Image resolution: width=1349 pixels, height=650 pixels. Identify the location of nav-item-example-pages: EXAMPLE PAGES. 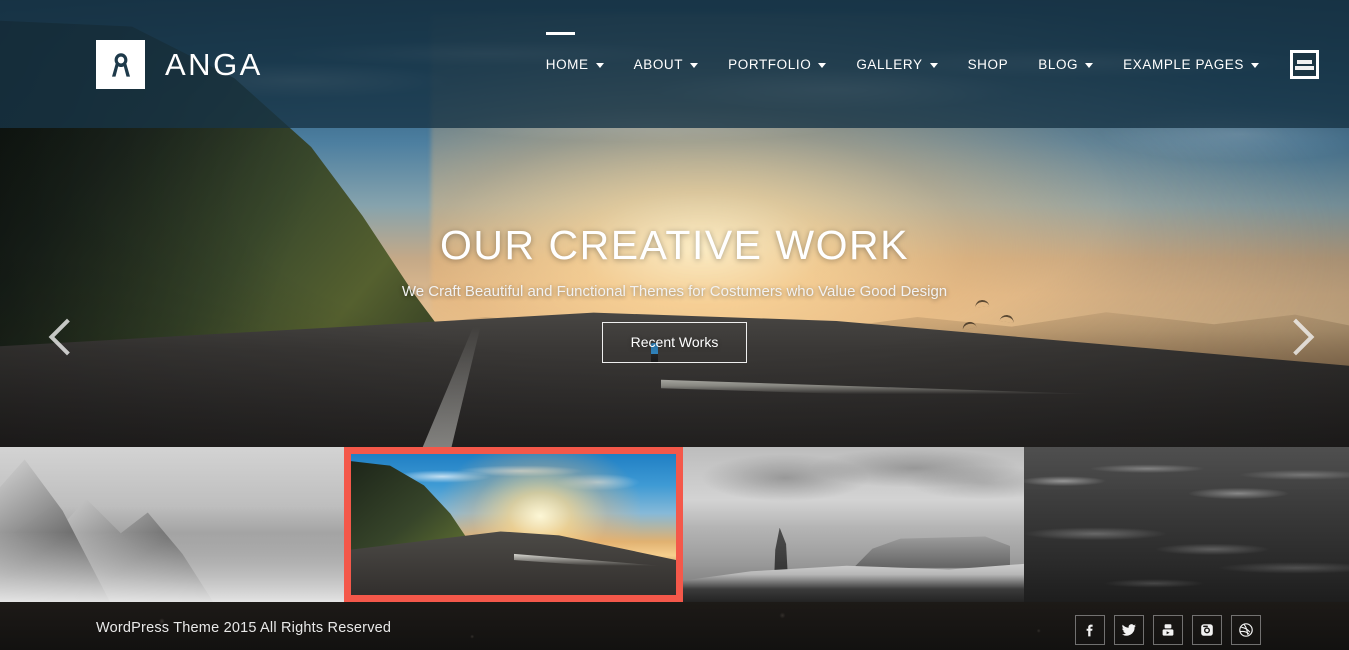
(1191, 65).